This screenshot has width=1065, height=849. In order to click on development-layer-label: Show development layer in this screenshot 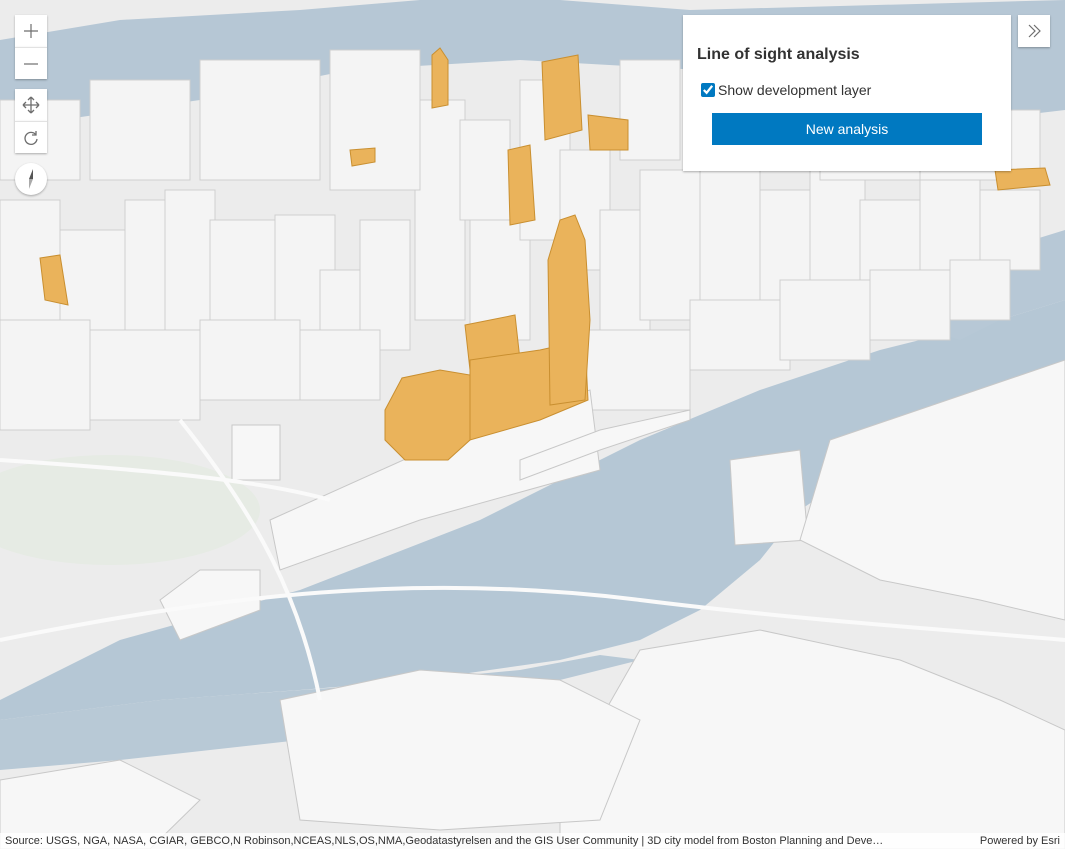, I will do `click(795, 90)`.